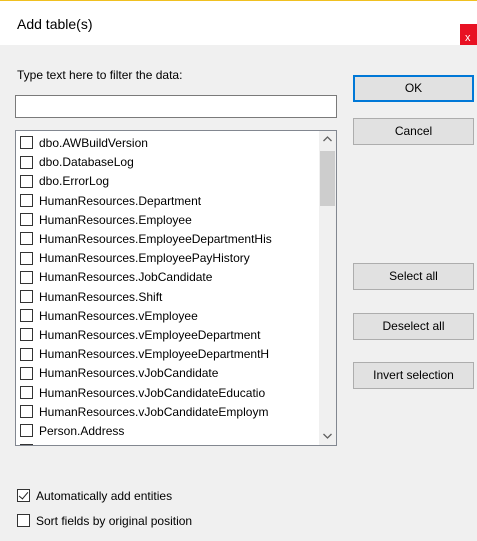 The height and width of the screenshot is (541, 477). I want to click on list-item-label: HumanResources.vEmployeeDepartmentH, so click(154, 354).